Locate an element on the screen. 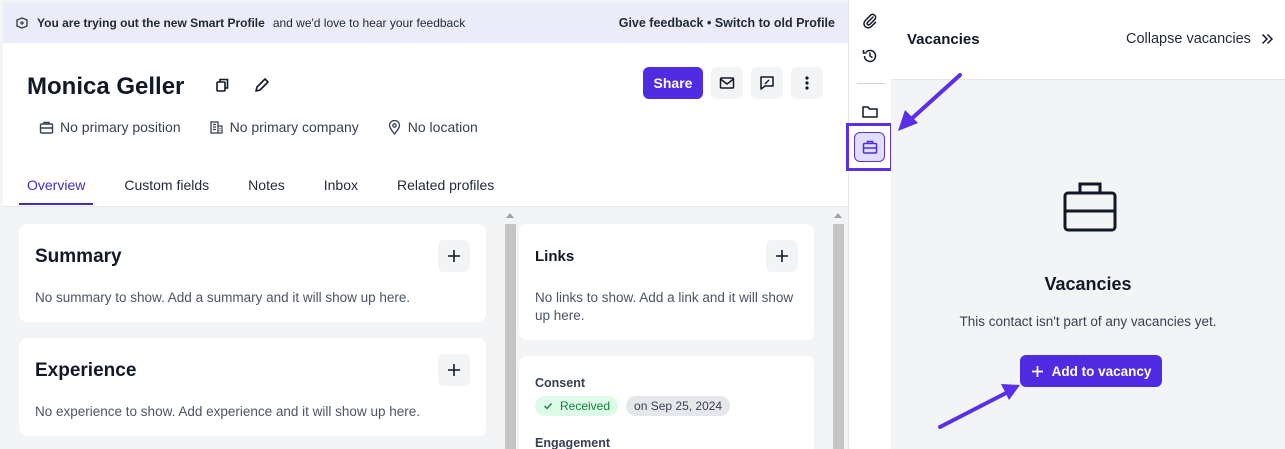  consent-status: Received is located at coordinates (585, 406).